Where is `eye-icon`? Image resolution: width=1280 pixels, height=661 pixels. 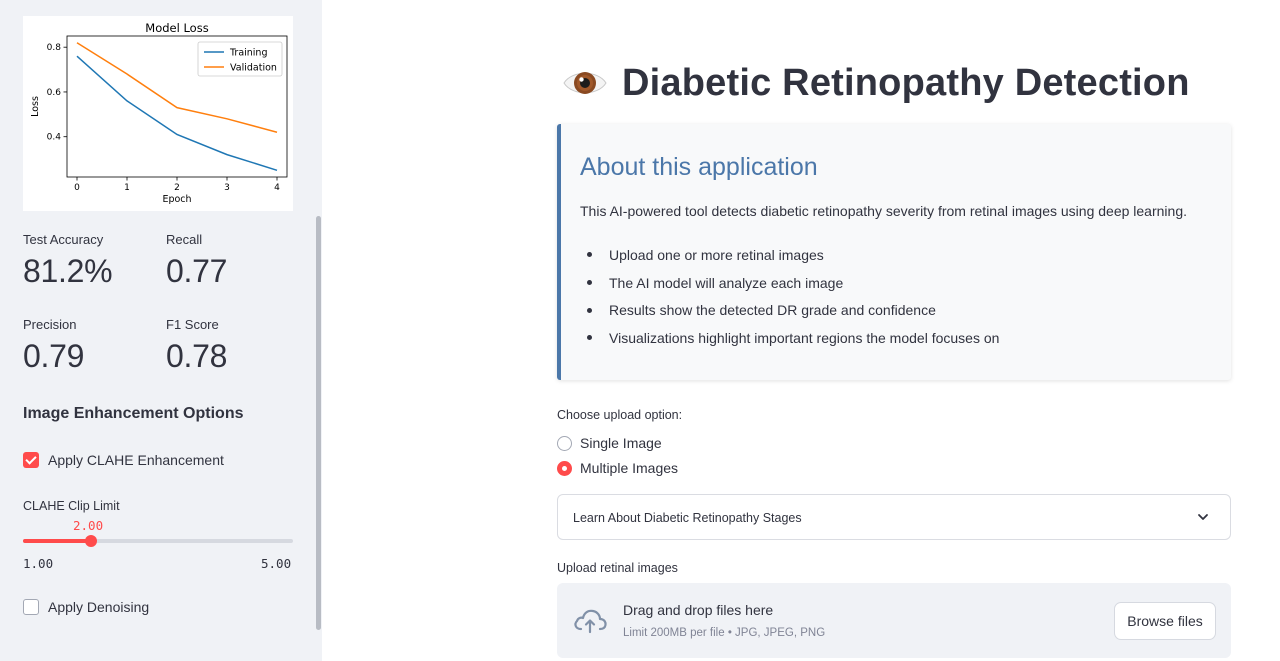
eye-icon is located at coordinates (585, 83).